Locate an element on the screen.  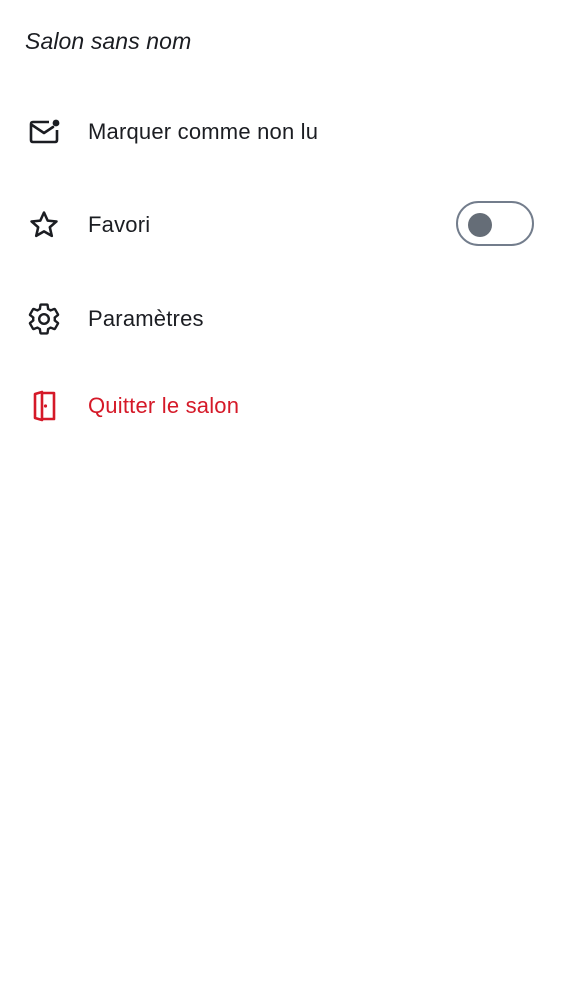
leave-room-label: Quitter le salon is located at coordinates (164, 405).